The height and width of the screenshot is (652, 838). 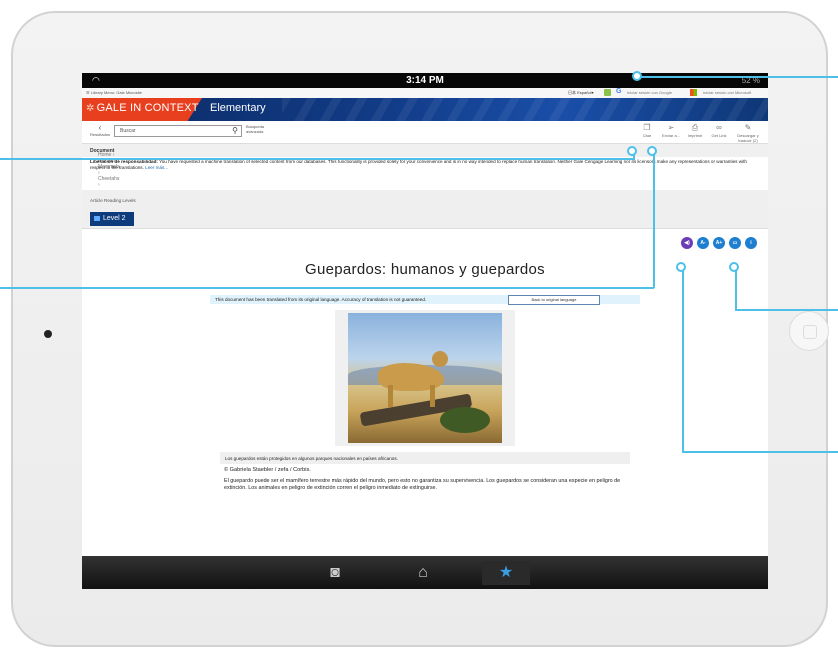 I want to click on product-level: Elementary, so click(x=238, y=108).